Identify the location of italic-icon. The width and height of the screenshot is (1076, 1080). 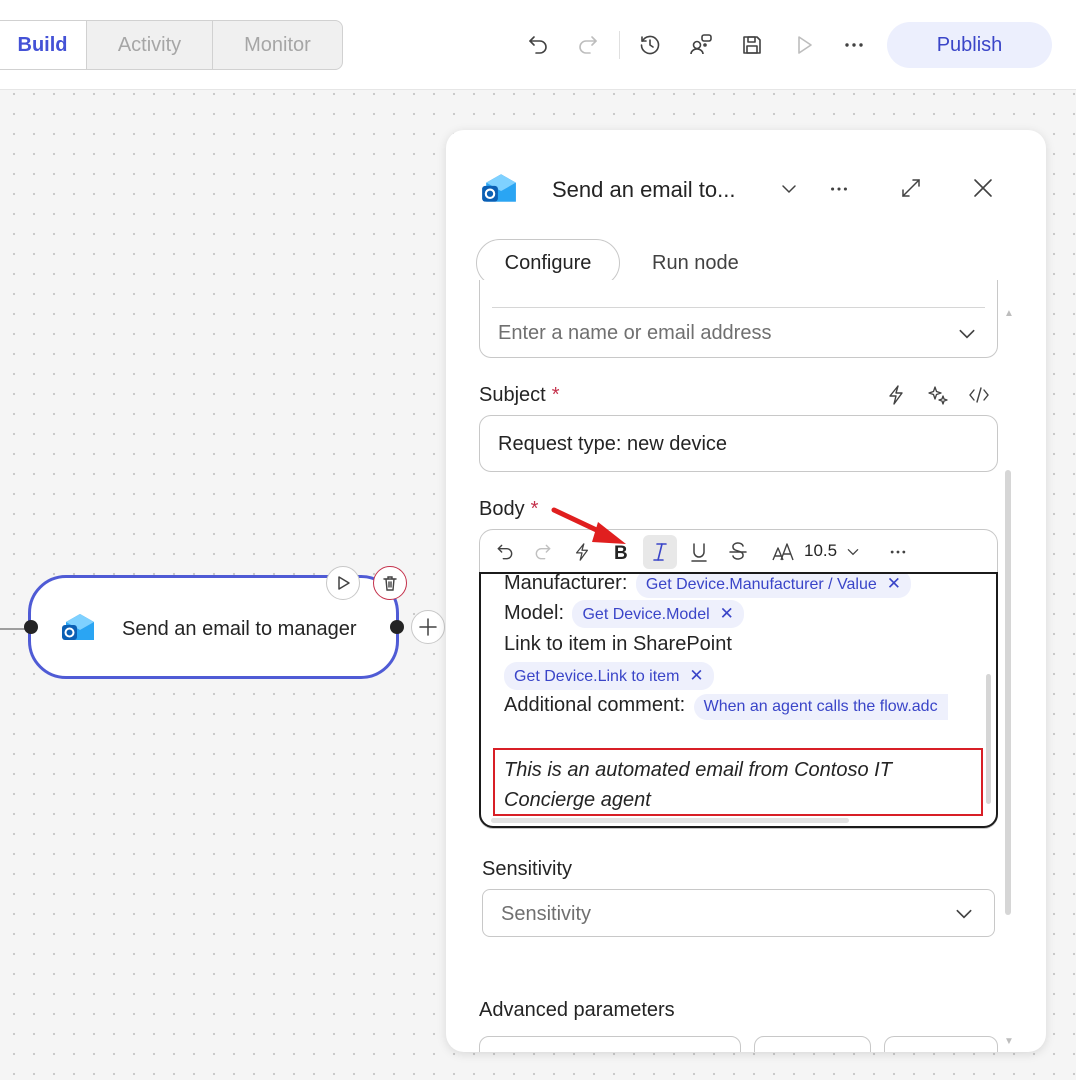
(660, 552).